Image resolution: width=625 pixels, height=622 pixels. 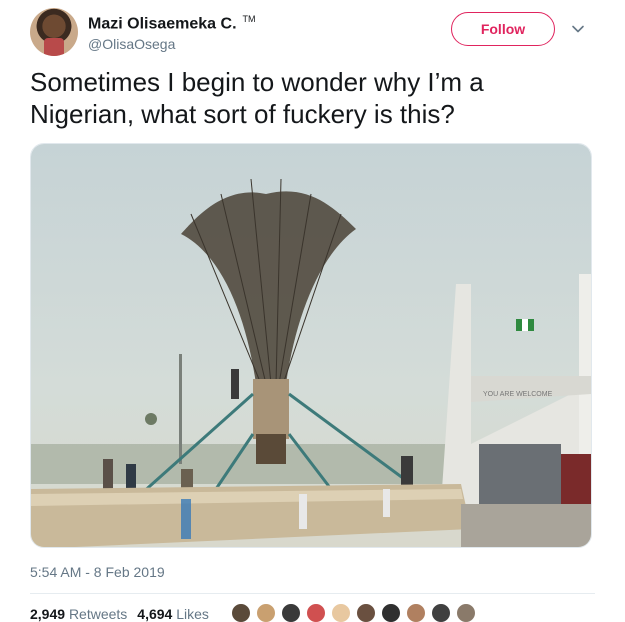 I want to click on tweet-header: Mazi Olisaemeka C. TM @OlisaOsega Follow, so click(x=312, y=31).